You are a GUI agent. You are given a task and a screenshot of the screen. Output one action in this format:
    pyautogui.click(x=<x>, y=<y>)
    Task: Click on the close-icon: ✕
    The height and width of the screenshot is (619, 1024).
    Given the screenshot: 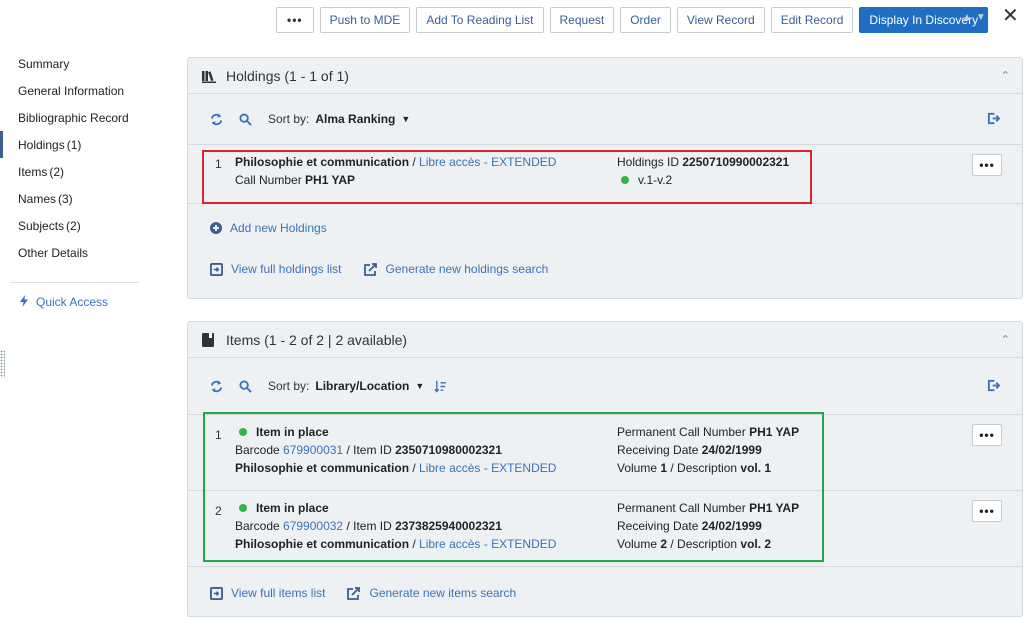 What is the action you would take?
    pyautogui.click(x=1010, y=16)
    